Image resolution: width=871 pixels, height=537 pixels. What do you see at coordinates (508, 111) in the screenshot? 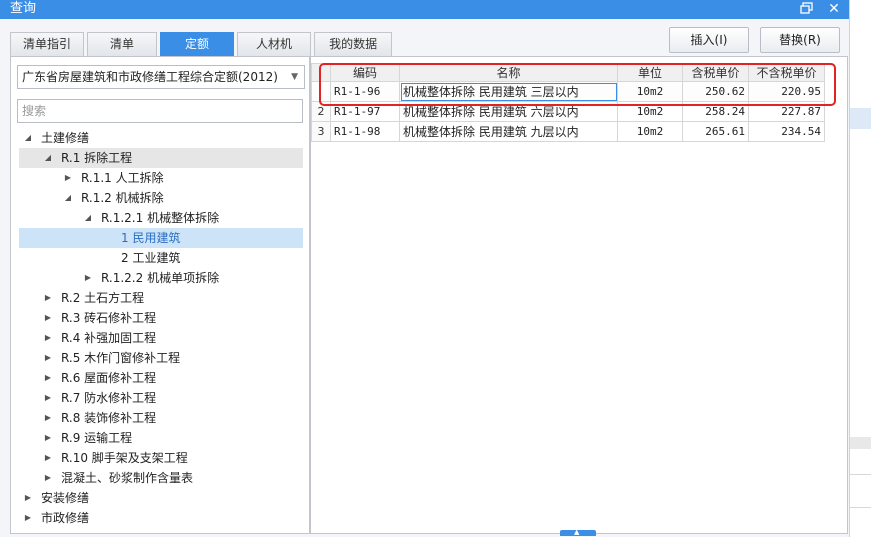
I see `row-name: 机械整体拆除 民用建筑 六层以内` at bounding box center [508, 111].